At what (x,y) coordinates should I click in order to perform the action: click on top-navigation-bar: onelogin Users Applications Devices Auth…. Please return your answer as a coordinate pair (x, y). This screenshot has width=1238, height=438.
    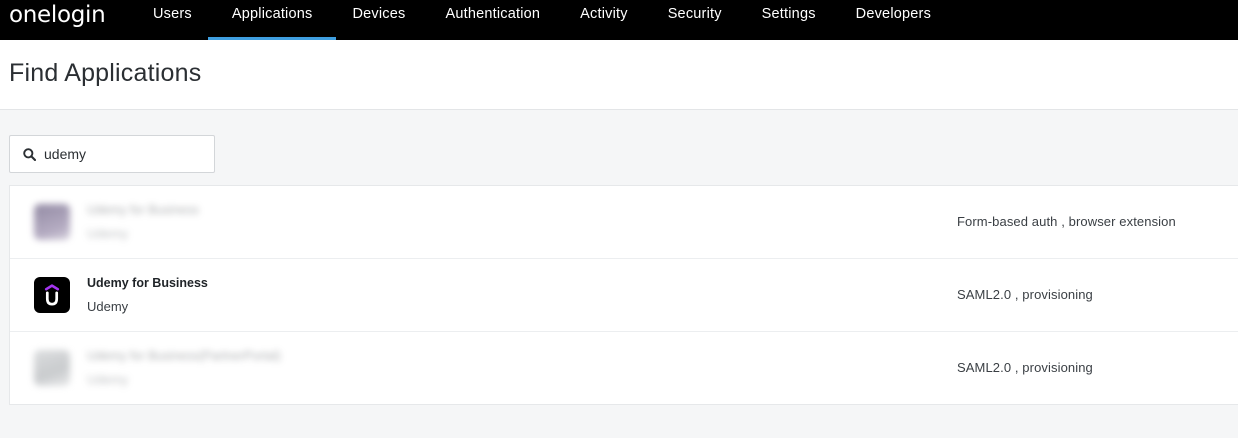
    Looking at the image, I should click on (619, 20).